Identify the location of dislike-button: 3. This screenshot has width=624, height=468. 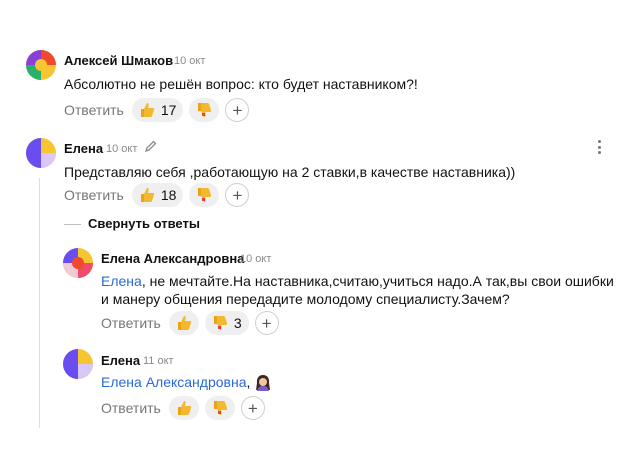
(226, 323).